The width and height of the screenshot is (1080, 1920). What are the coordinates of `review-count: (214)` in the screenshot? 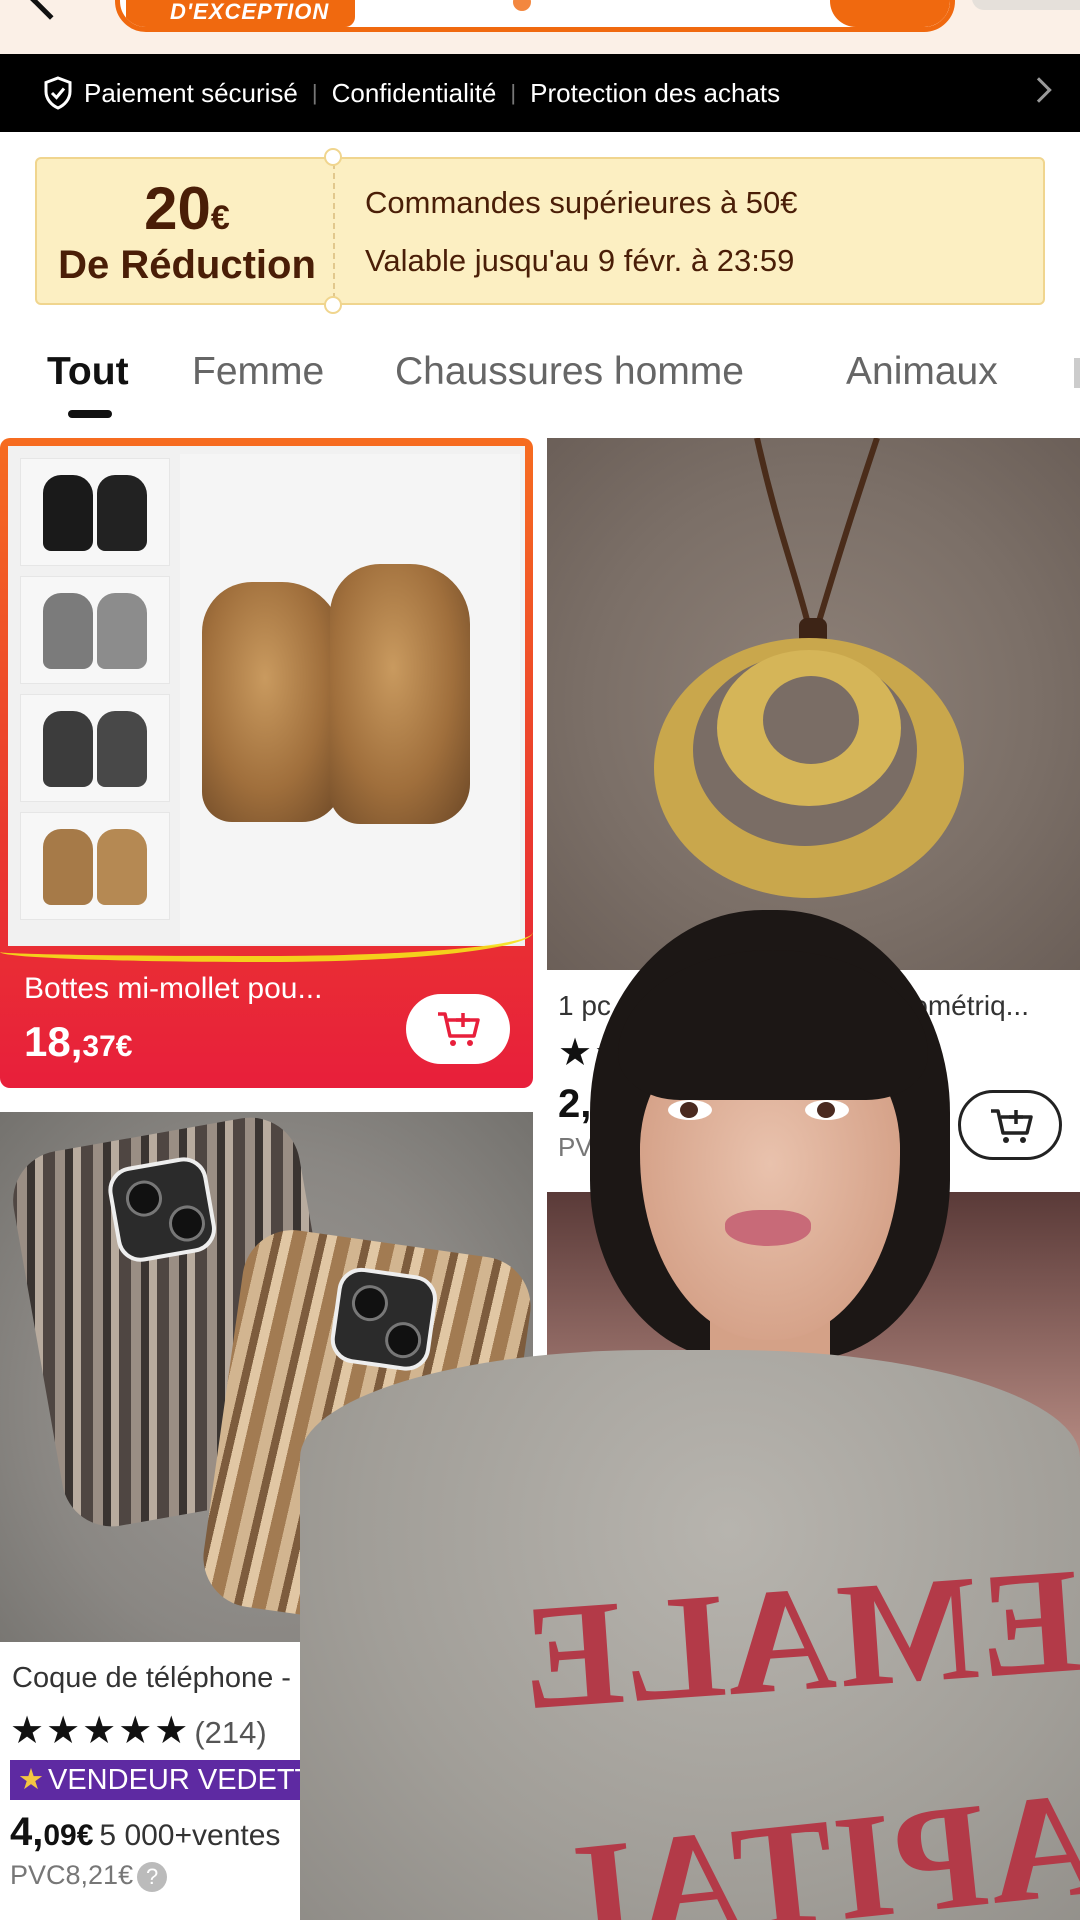 It's located at (230, 1732).